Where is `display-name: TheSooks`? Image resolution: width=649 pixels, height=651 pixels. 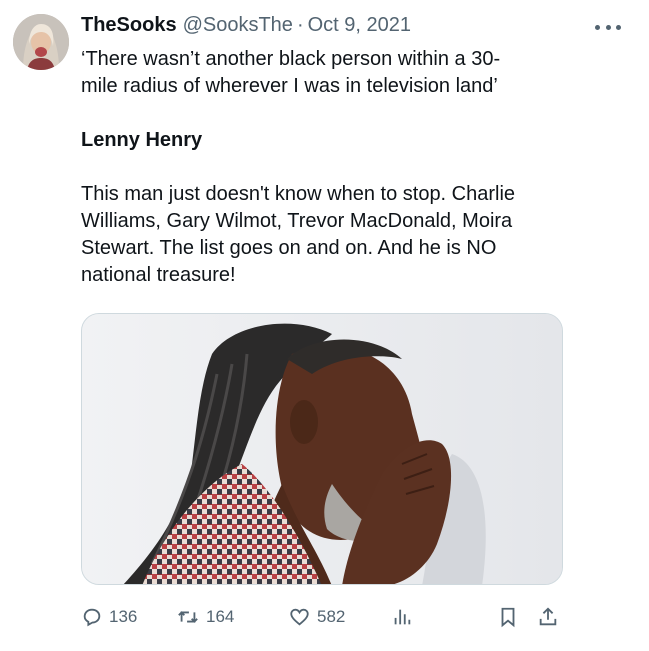 display-name: TheSooks is located at coordinates (129, 25).